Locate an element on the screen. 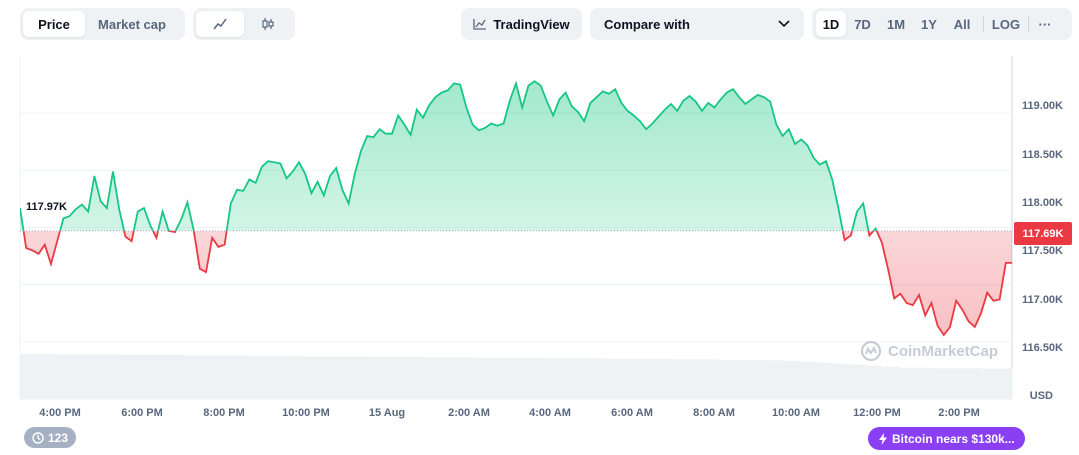  x-tick-label: 8:00 AM is located at coordinates (714, 413).